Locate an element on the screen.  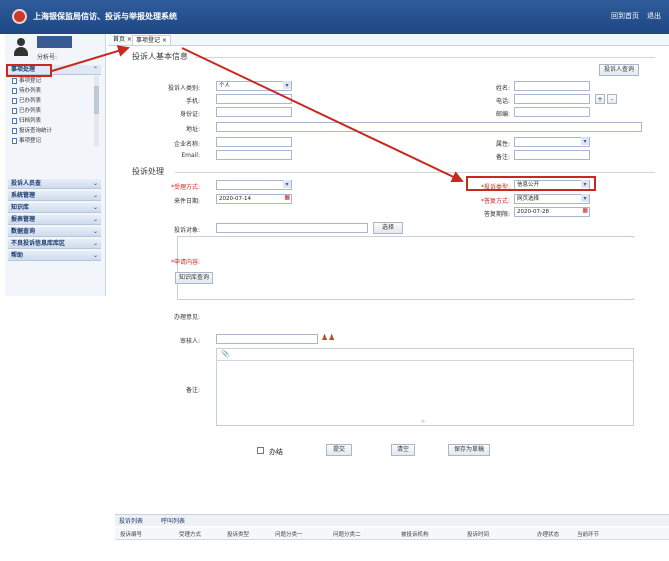
sidebar-item: 待办列表 is located at coordinates (54, 91).